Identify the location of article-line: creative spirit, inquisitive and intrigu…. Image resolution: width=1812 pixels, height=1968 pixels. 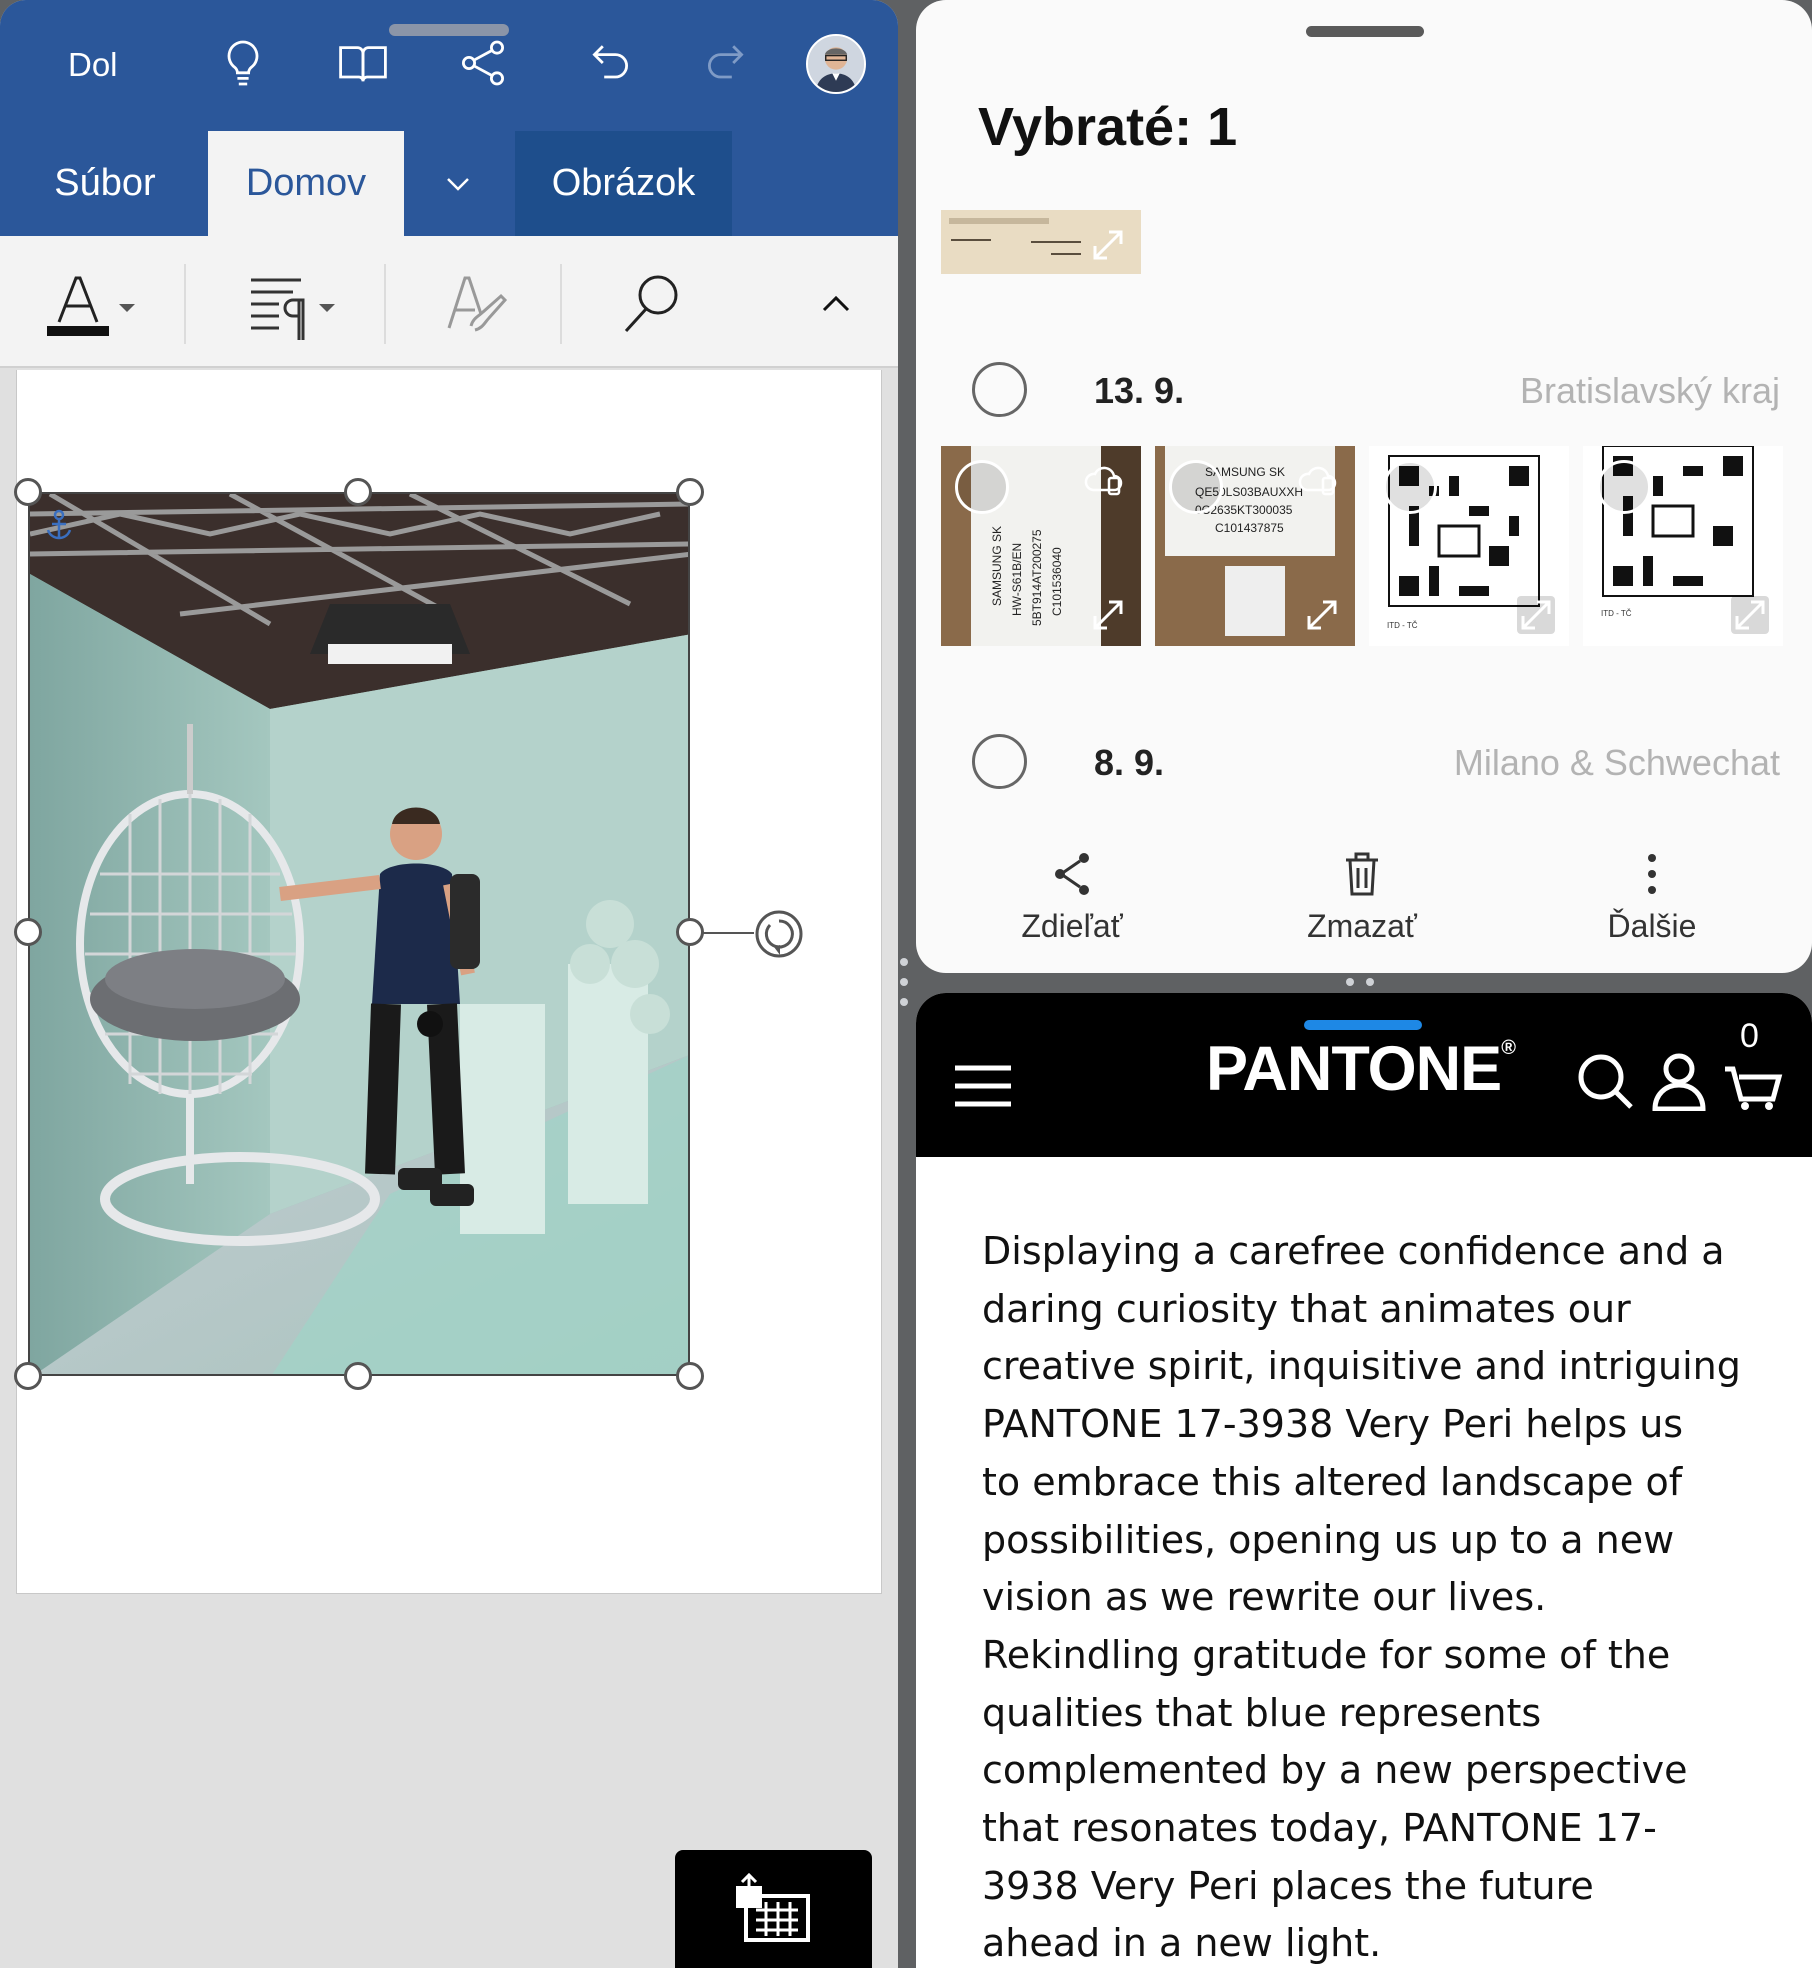
(1361, 1366).